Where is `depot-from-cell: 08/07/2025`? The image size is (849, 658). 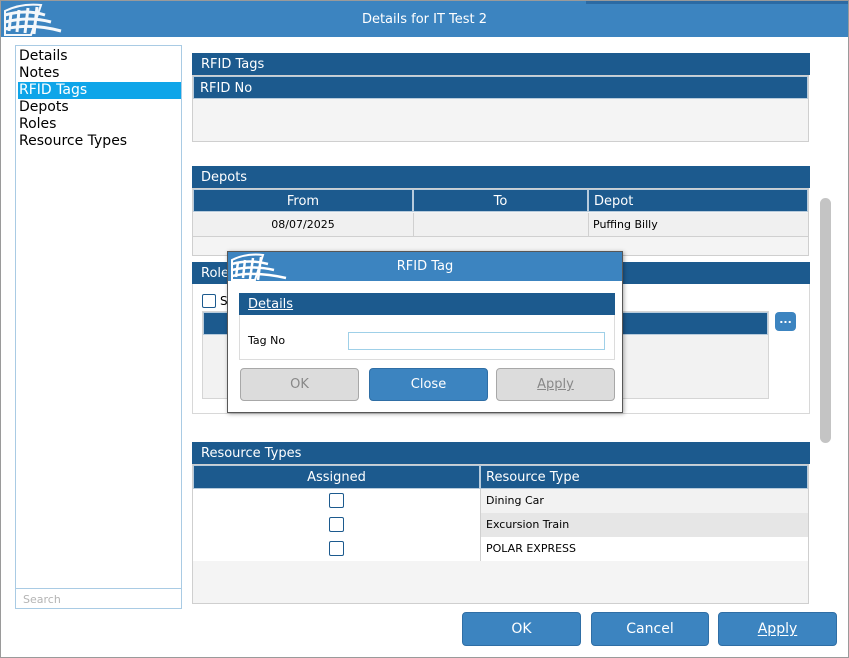
depot-from-cell: 08/07/2025 is located at coordinates (303, 224).